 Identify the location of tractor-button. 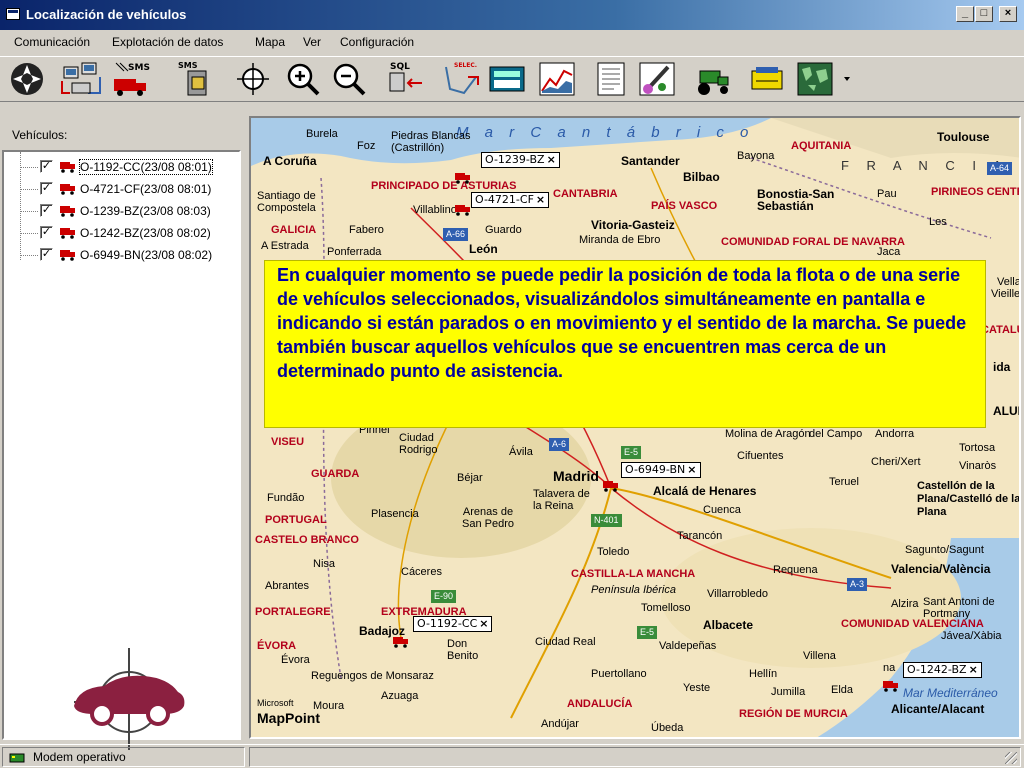
(713, 79).